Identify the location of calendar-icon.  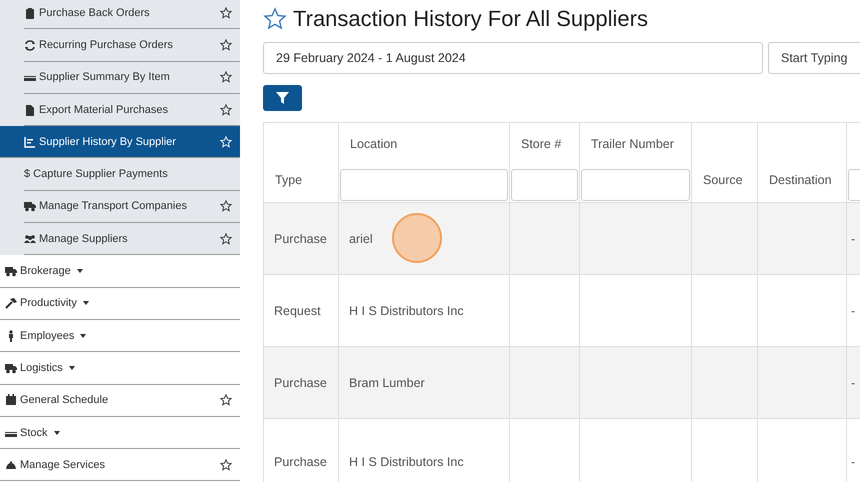
(11, 400).